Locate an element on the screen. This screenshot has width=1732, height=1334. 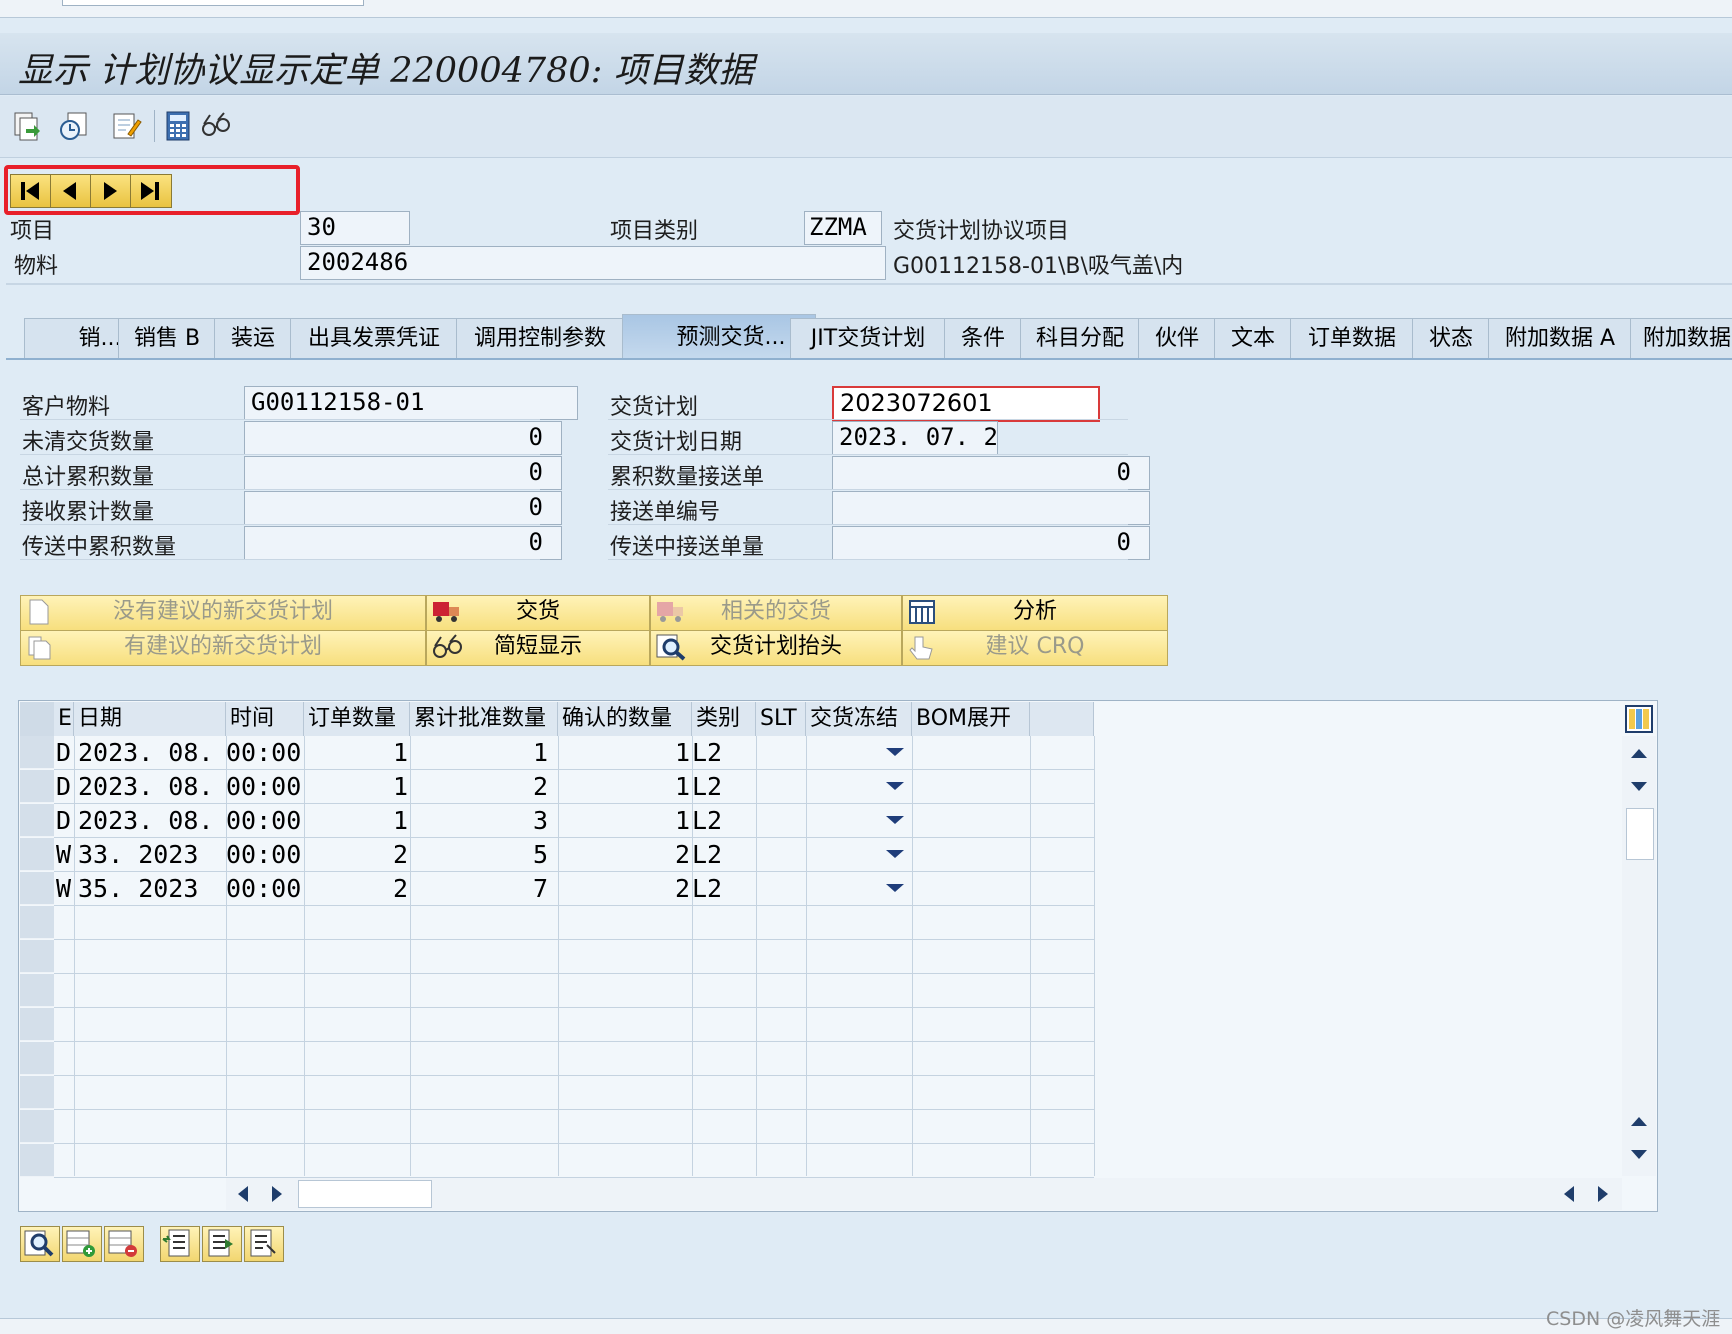
insert-row-button is located at coordinates (82, 1244).